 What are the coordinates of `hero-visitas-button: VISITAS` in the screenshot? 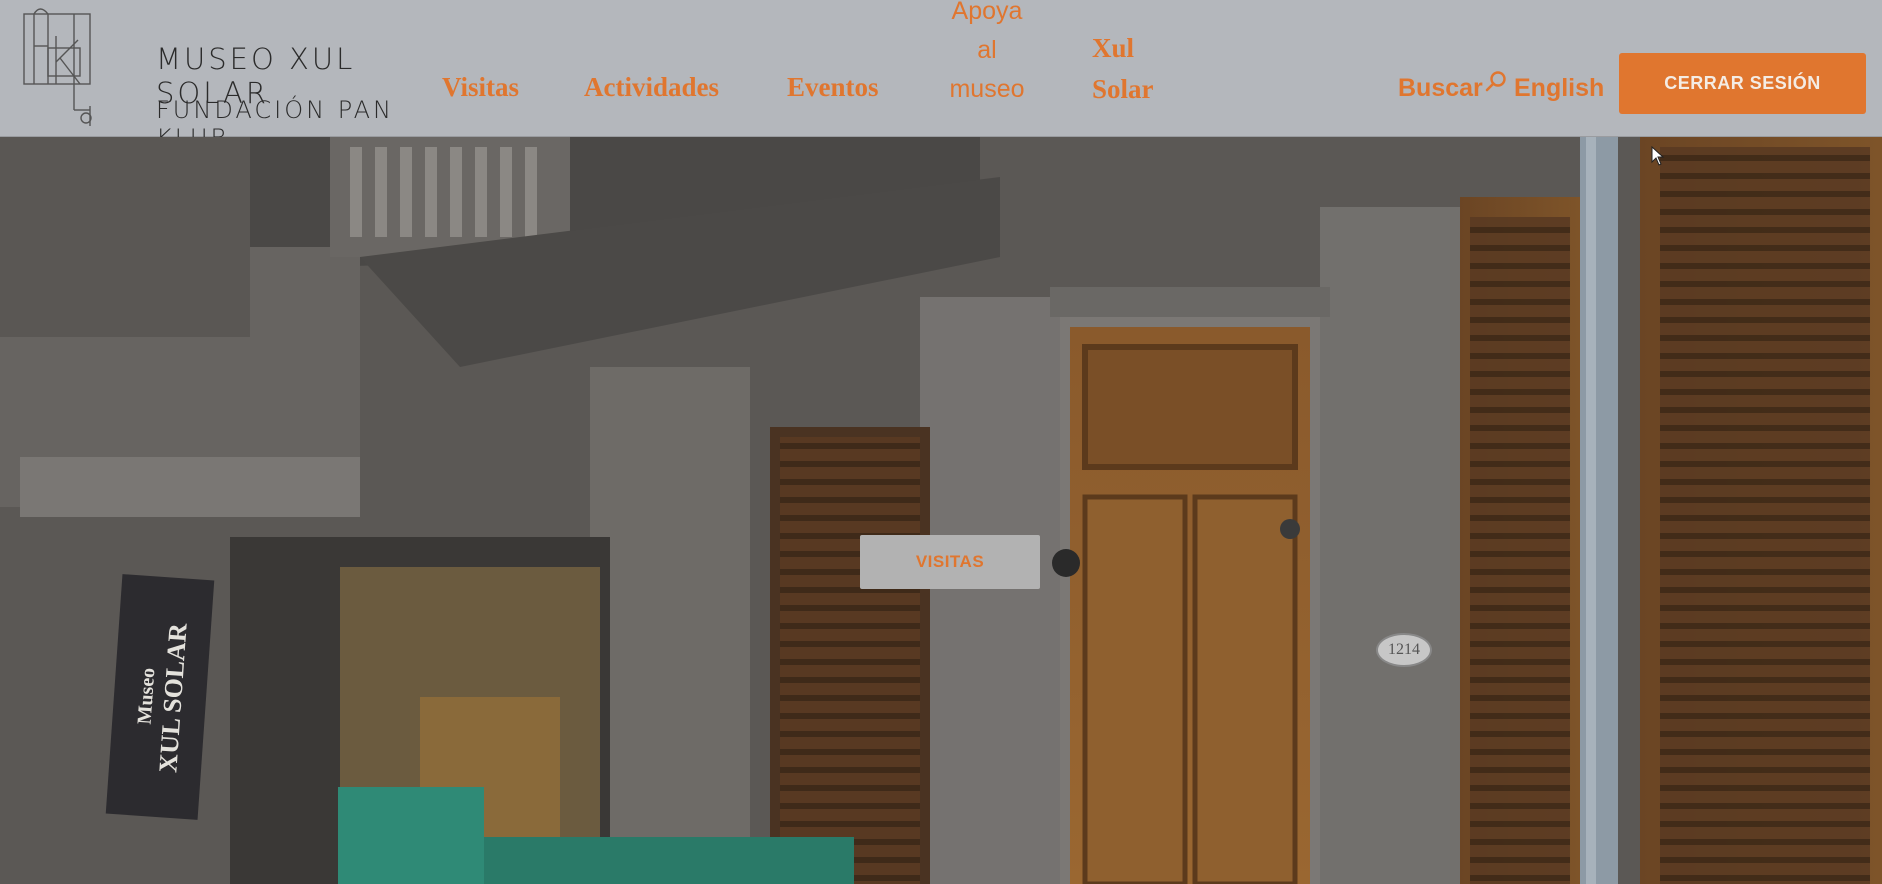 It's located at (950, 562).